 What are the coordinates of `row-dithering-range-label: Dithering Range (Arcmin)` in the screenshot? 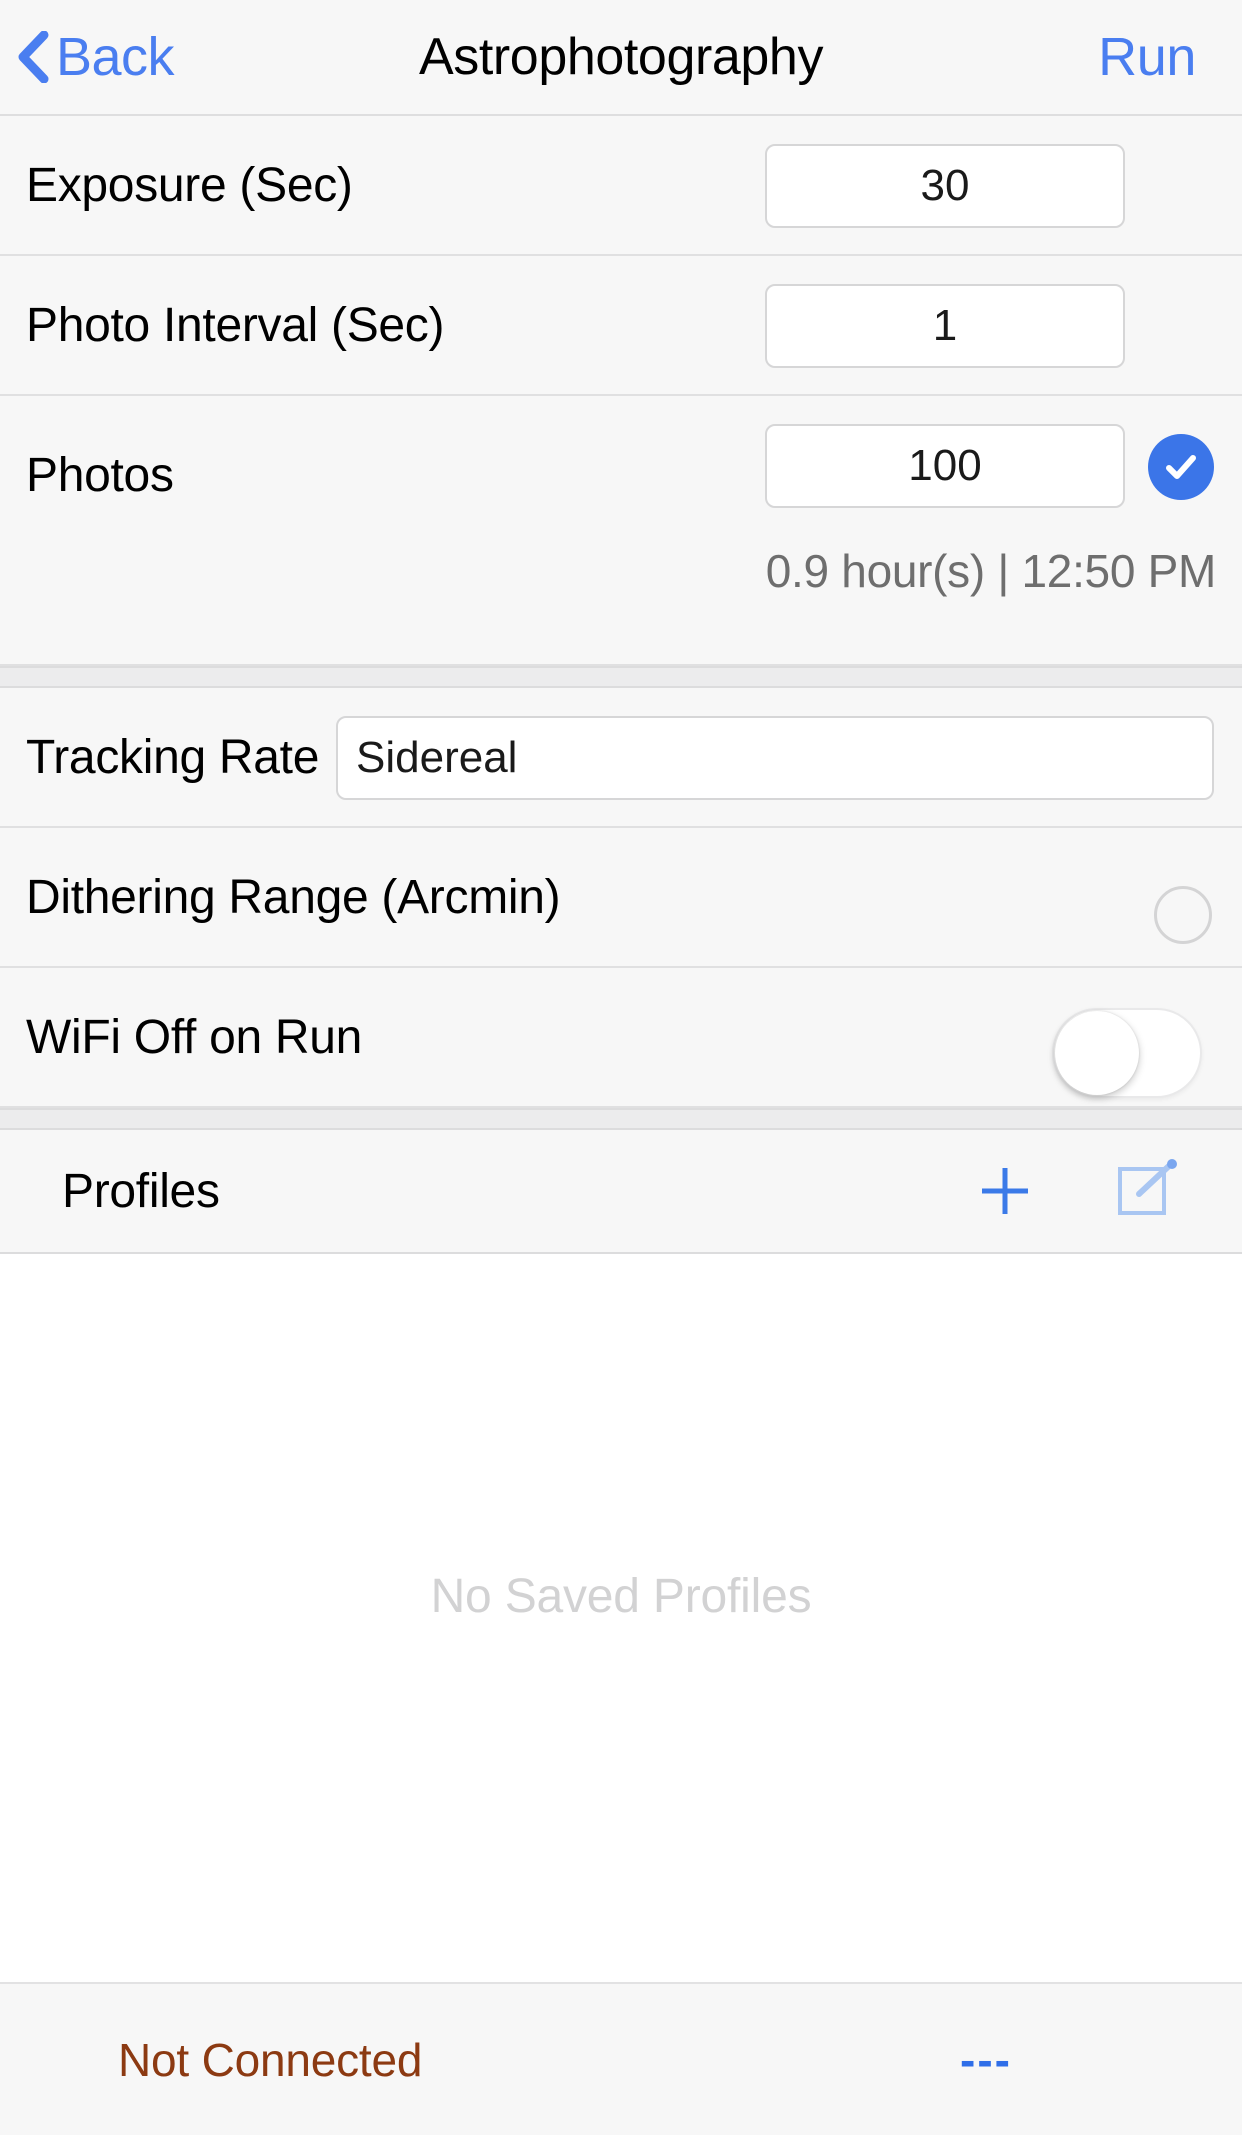 It's located at (293, 897).